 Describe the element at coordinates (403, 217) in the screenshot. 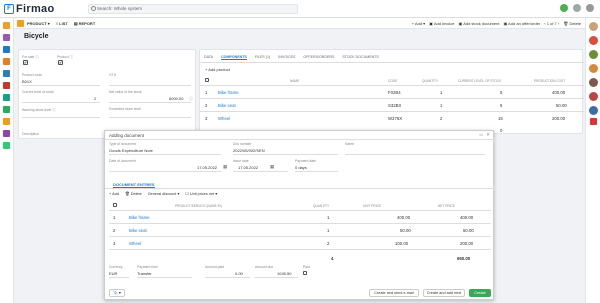

I see `entry-unit-price: 400.00` at that location.